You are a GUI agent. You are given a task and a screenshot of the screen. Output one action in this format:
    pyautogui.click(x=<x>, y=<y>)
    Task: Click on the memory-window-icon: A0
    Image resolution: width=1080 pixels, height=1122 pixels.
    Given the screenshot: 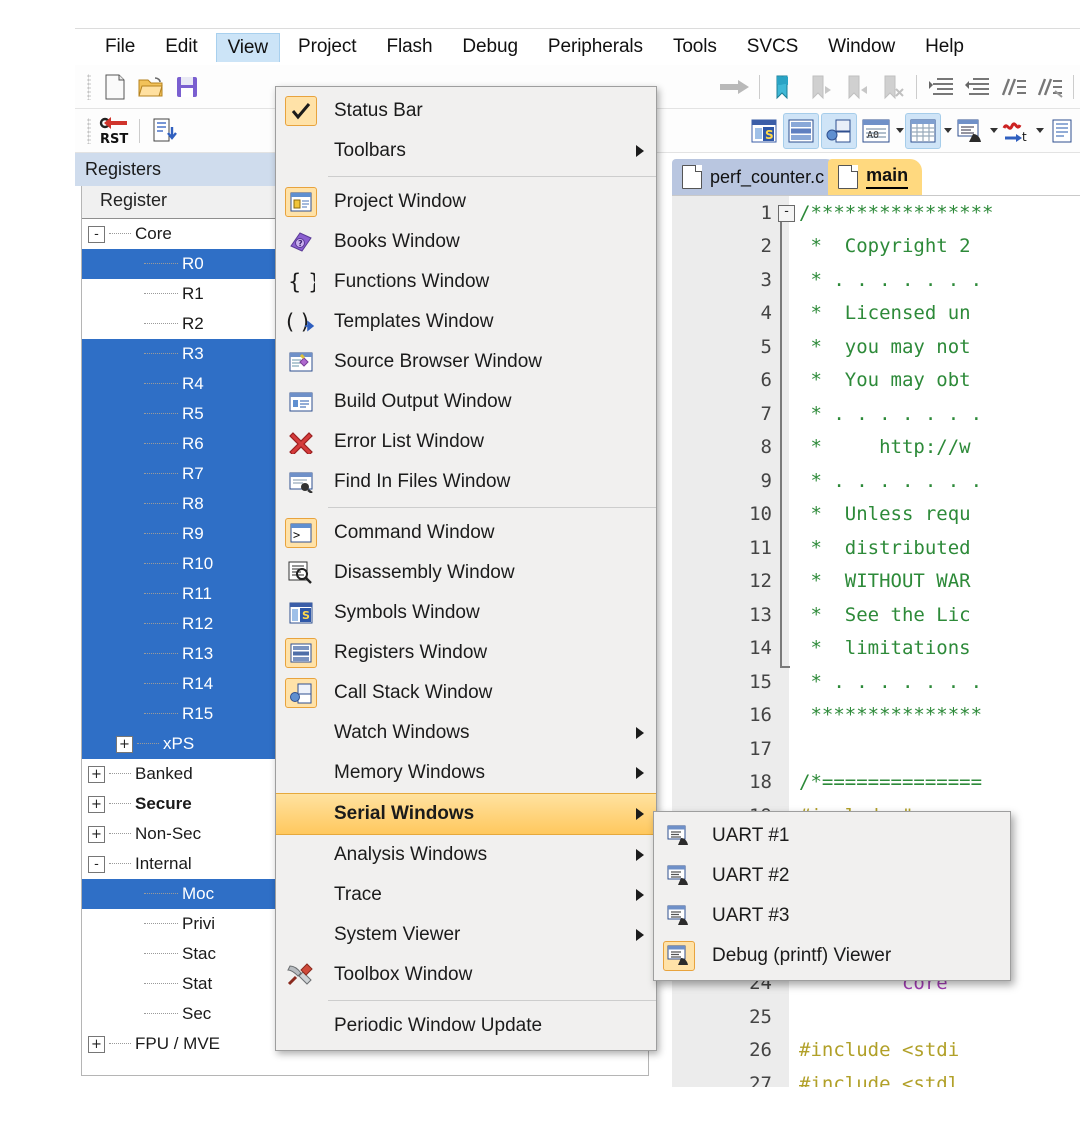 What is the action you would take?
    pyautogui.click(x=876, y=131)
    